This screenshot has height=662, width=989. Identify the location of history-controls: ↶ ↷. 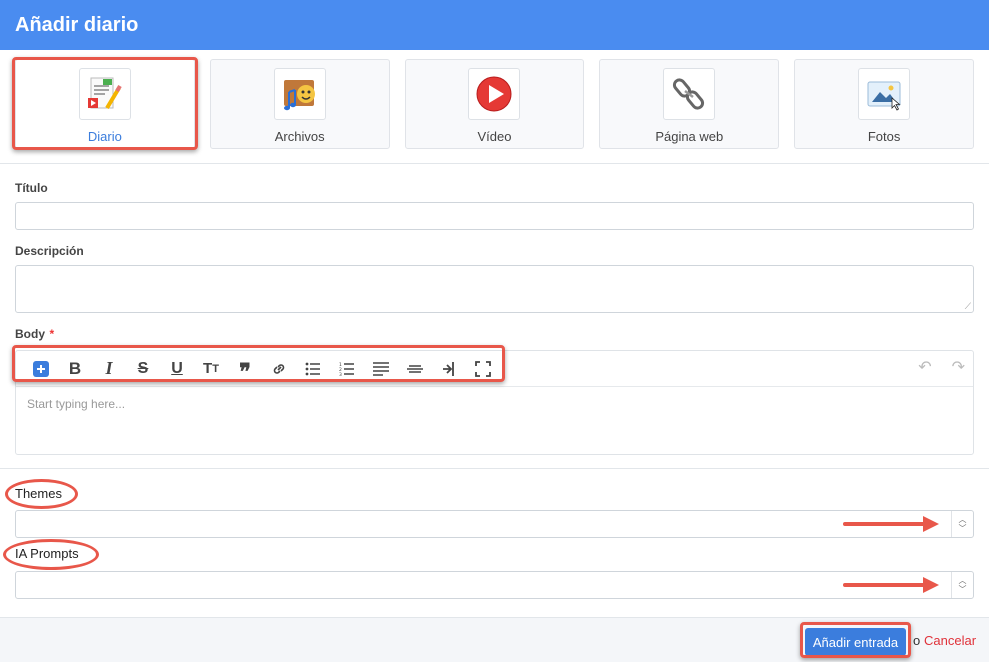
(941, 367).